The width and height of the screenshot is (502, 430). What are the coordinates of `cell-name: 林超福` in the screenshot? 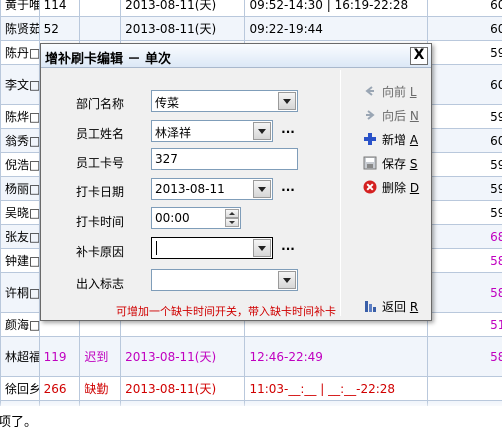 It's located at (20, 356).